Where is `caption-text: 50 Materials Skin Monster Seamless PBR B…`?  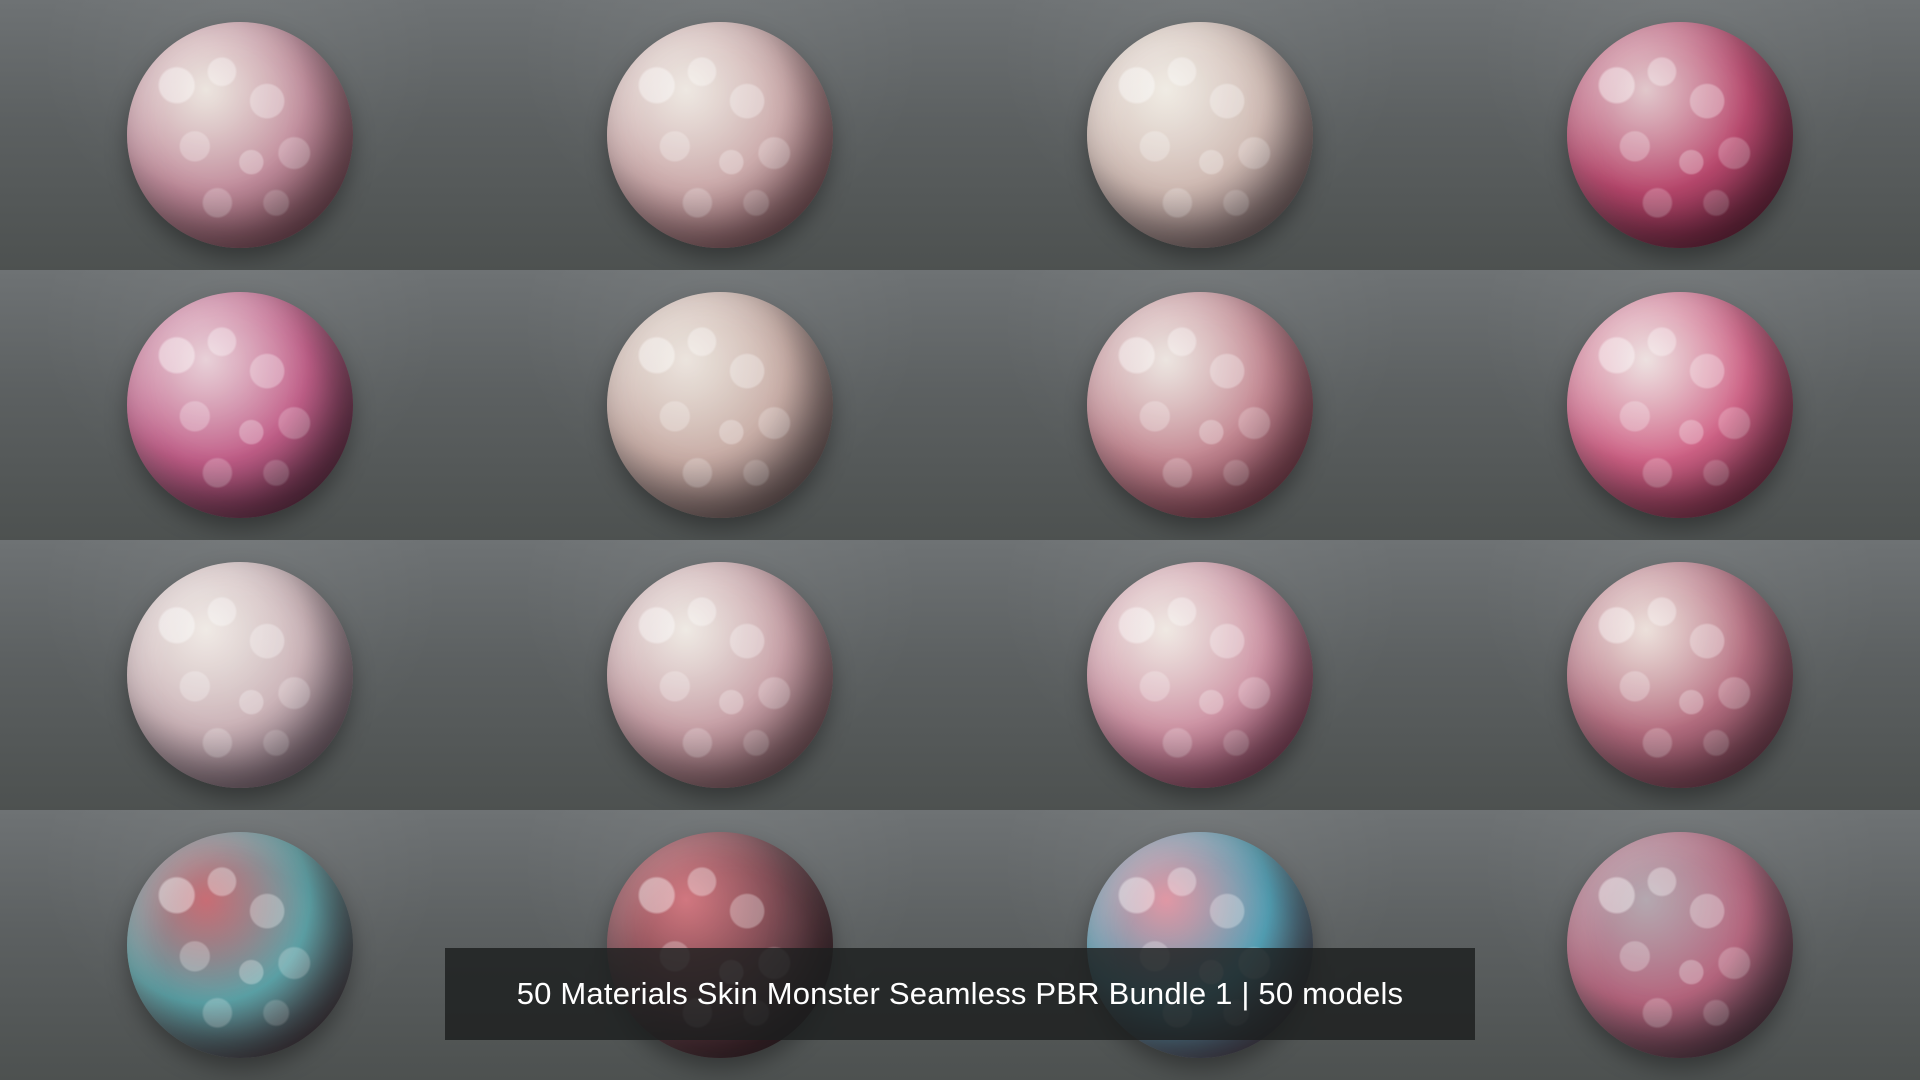
caption-text: 50 Materials Skin Monster Seamless PBR B… is located at coordinates (960, 993).